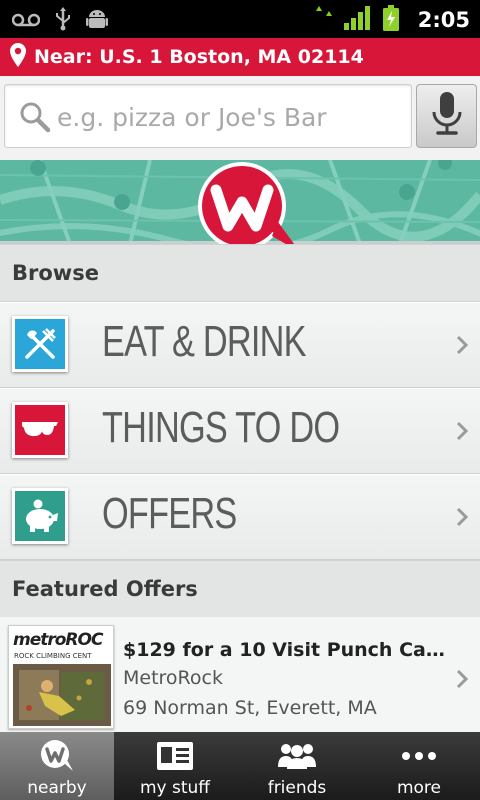 The image size is (480, 800). I want to click on browse-item-offers: OFFERS, so click(240, 517).